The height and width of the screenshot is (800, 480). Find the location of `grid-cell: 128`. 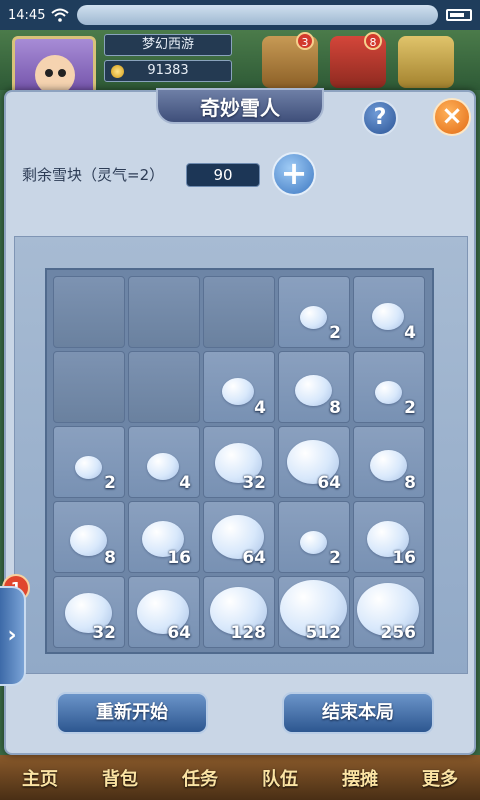

grid-cell: 128 is located at coordinates (239, 612).